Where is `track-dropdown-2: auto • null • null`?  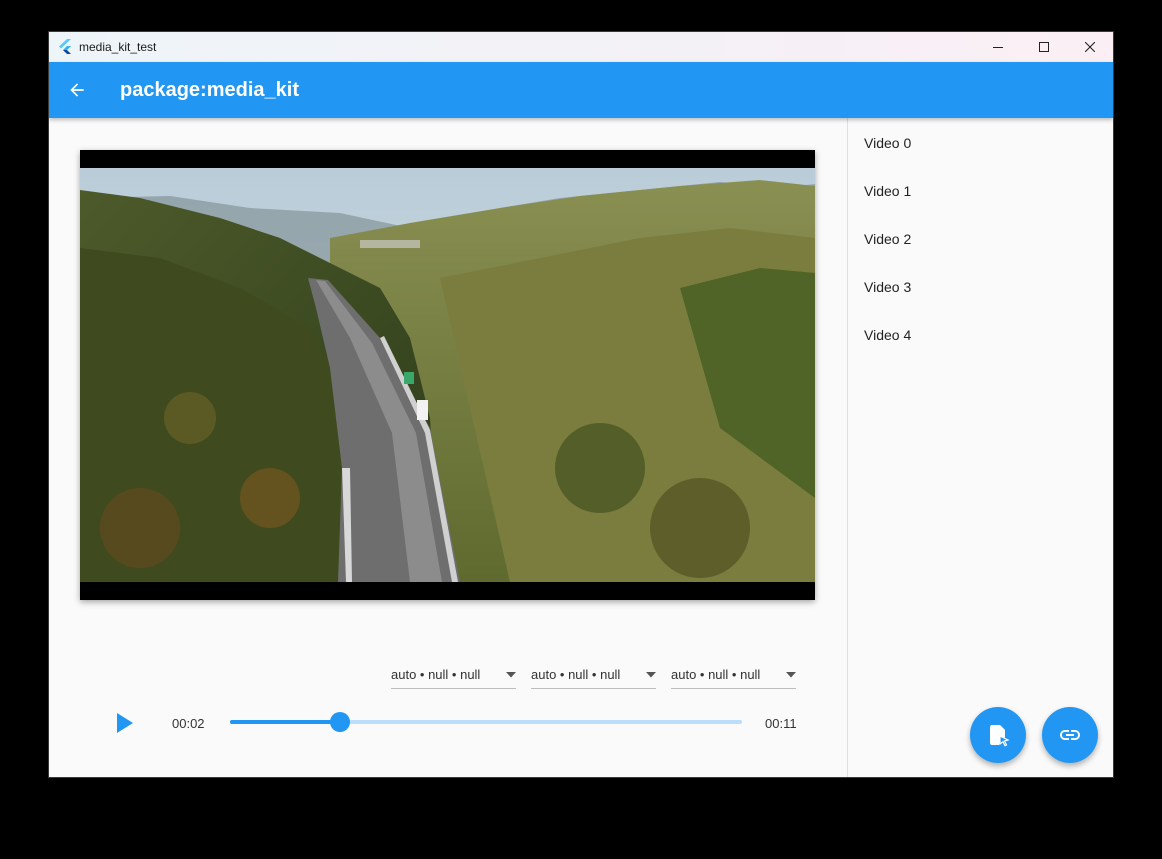 track-dropdown-2: auto • null • null is located at coordinates (593, 675).